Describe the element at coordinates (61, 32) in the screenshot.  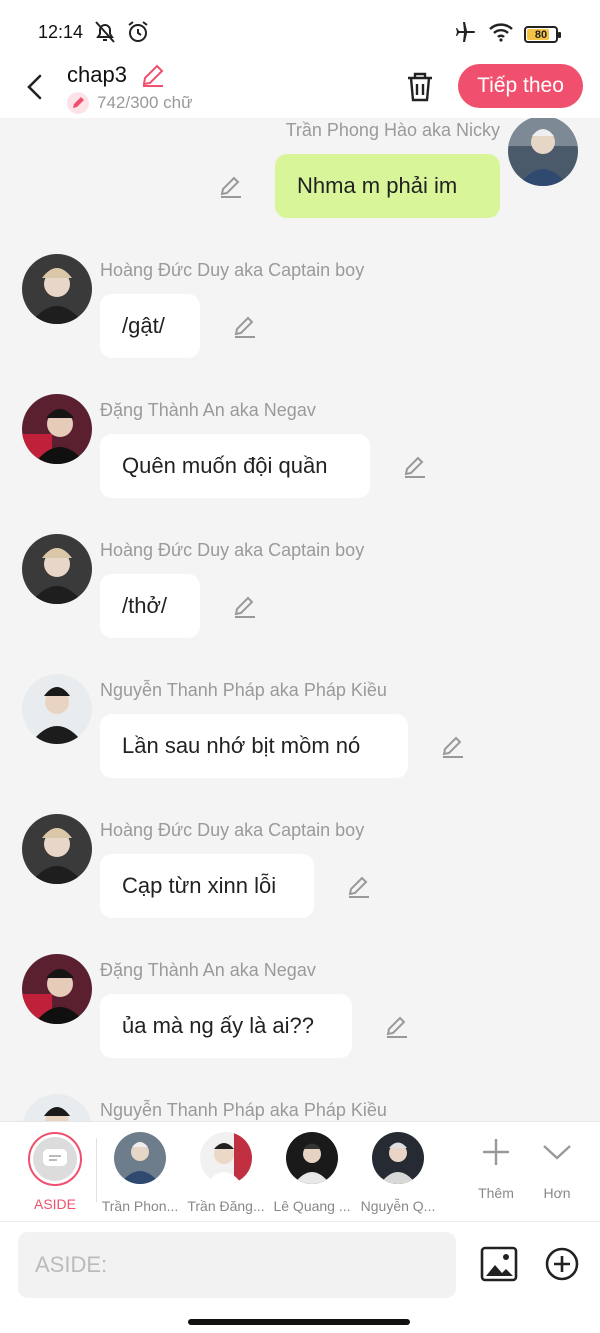
I see `status-time: 12:14` at that location.